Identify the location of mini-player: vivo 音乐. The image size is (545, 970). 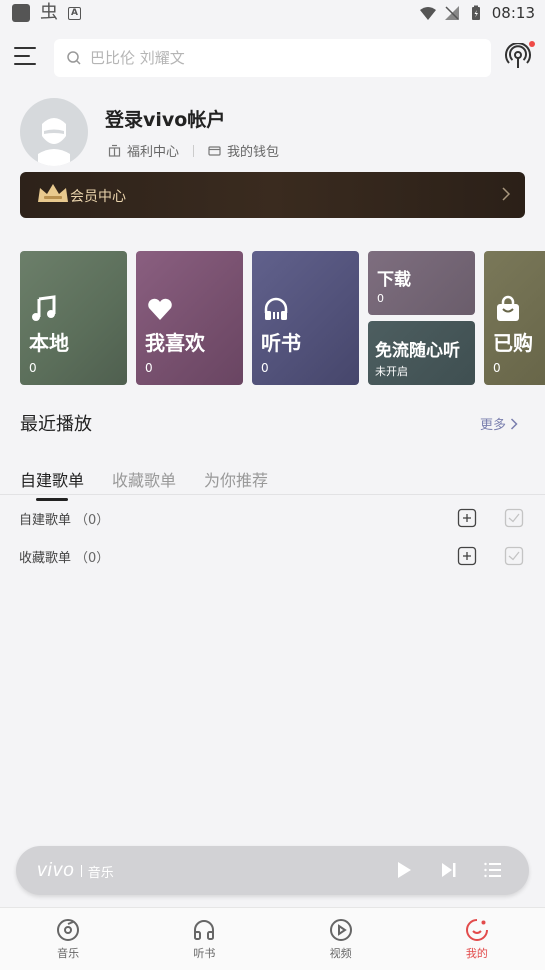
(272, 870).